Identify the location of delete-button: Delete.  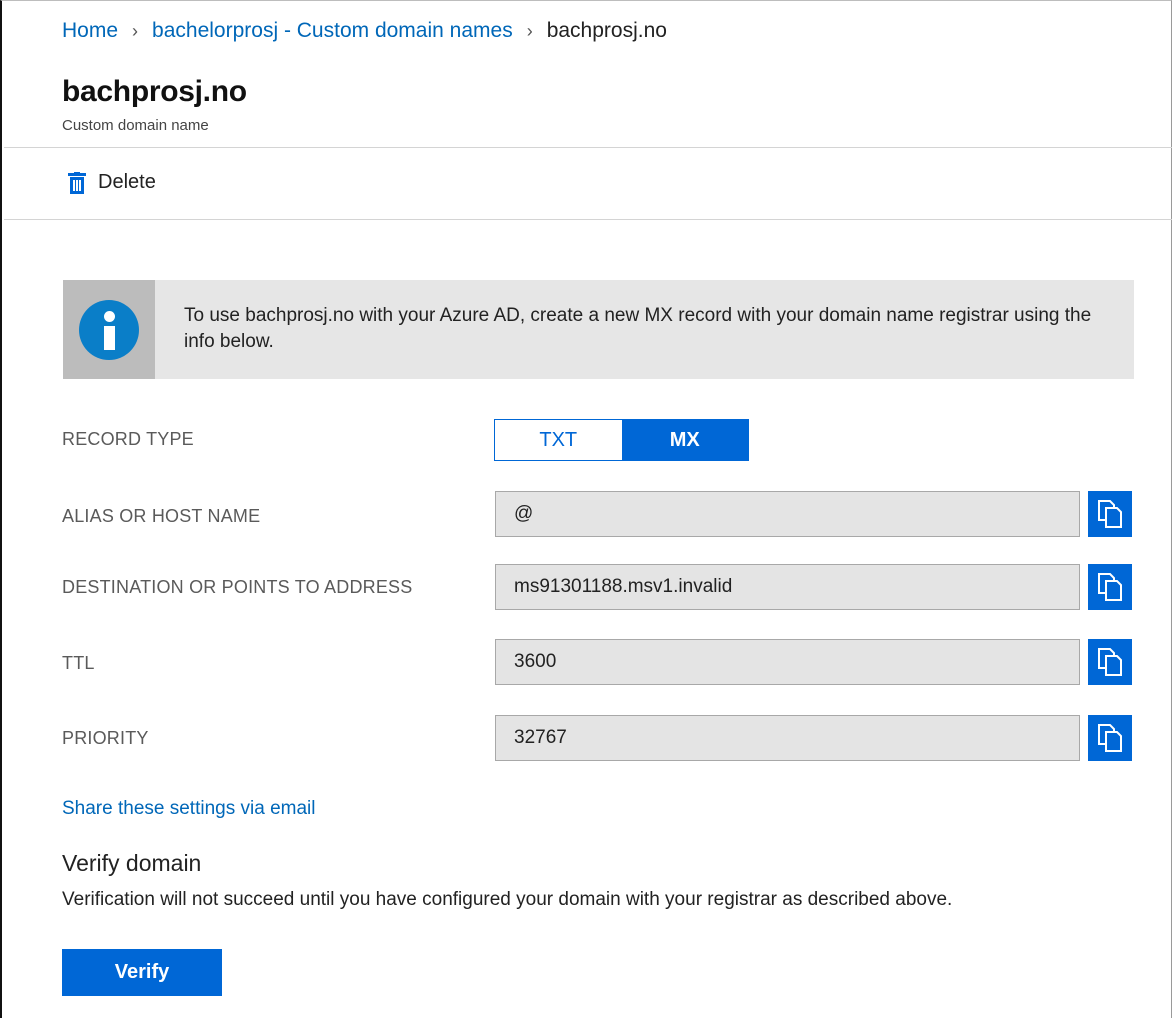
(112, 182).